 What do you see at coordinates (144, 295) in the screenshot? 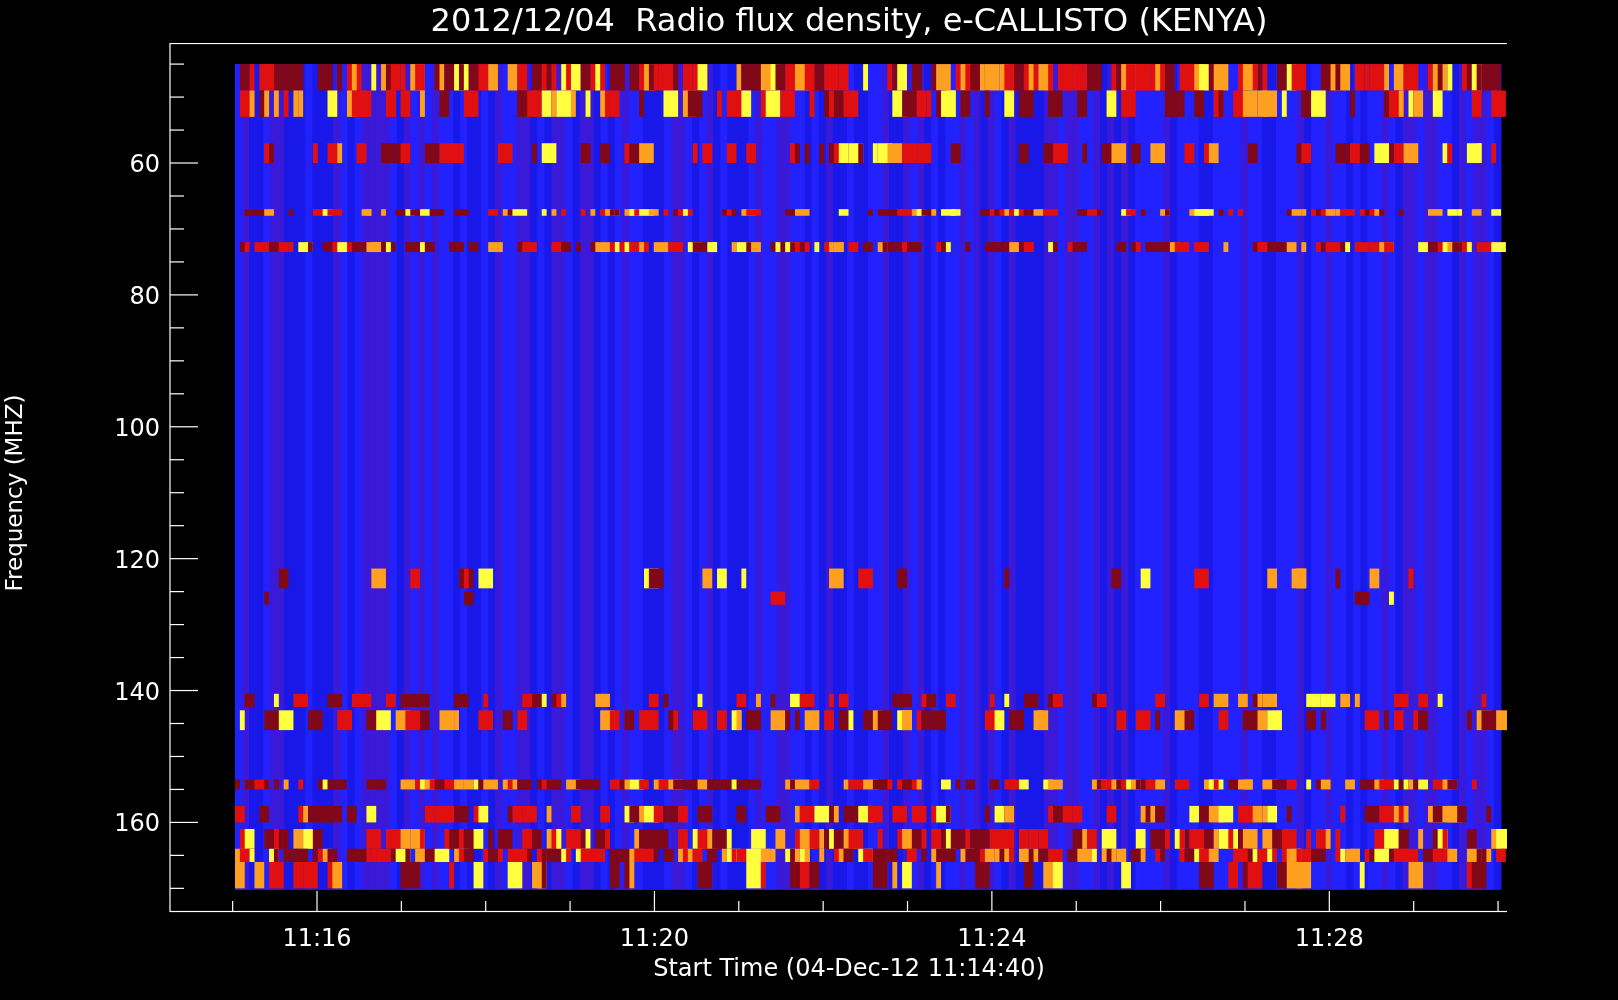
I see `tick-label: 80` at bounding box center [144, 295].